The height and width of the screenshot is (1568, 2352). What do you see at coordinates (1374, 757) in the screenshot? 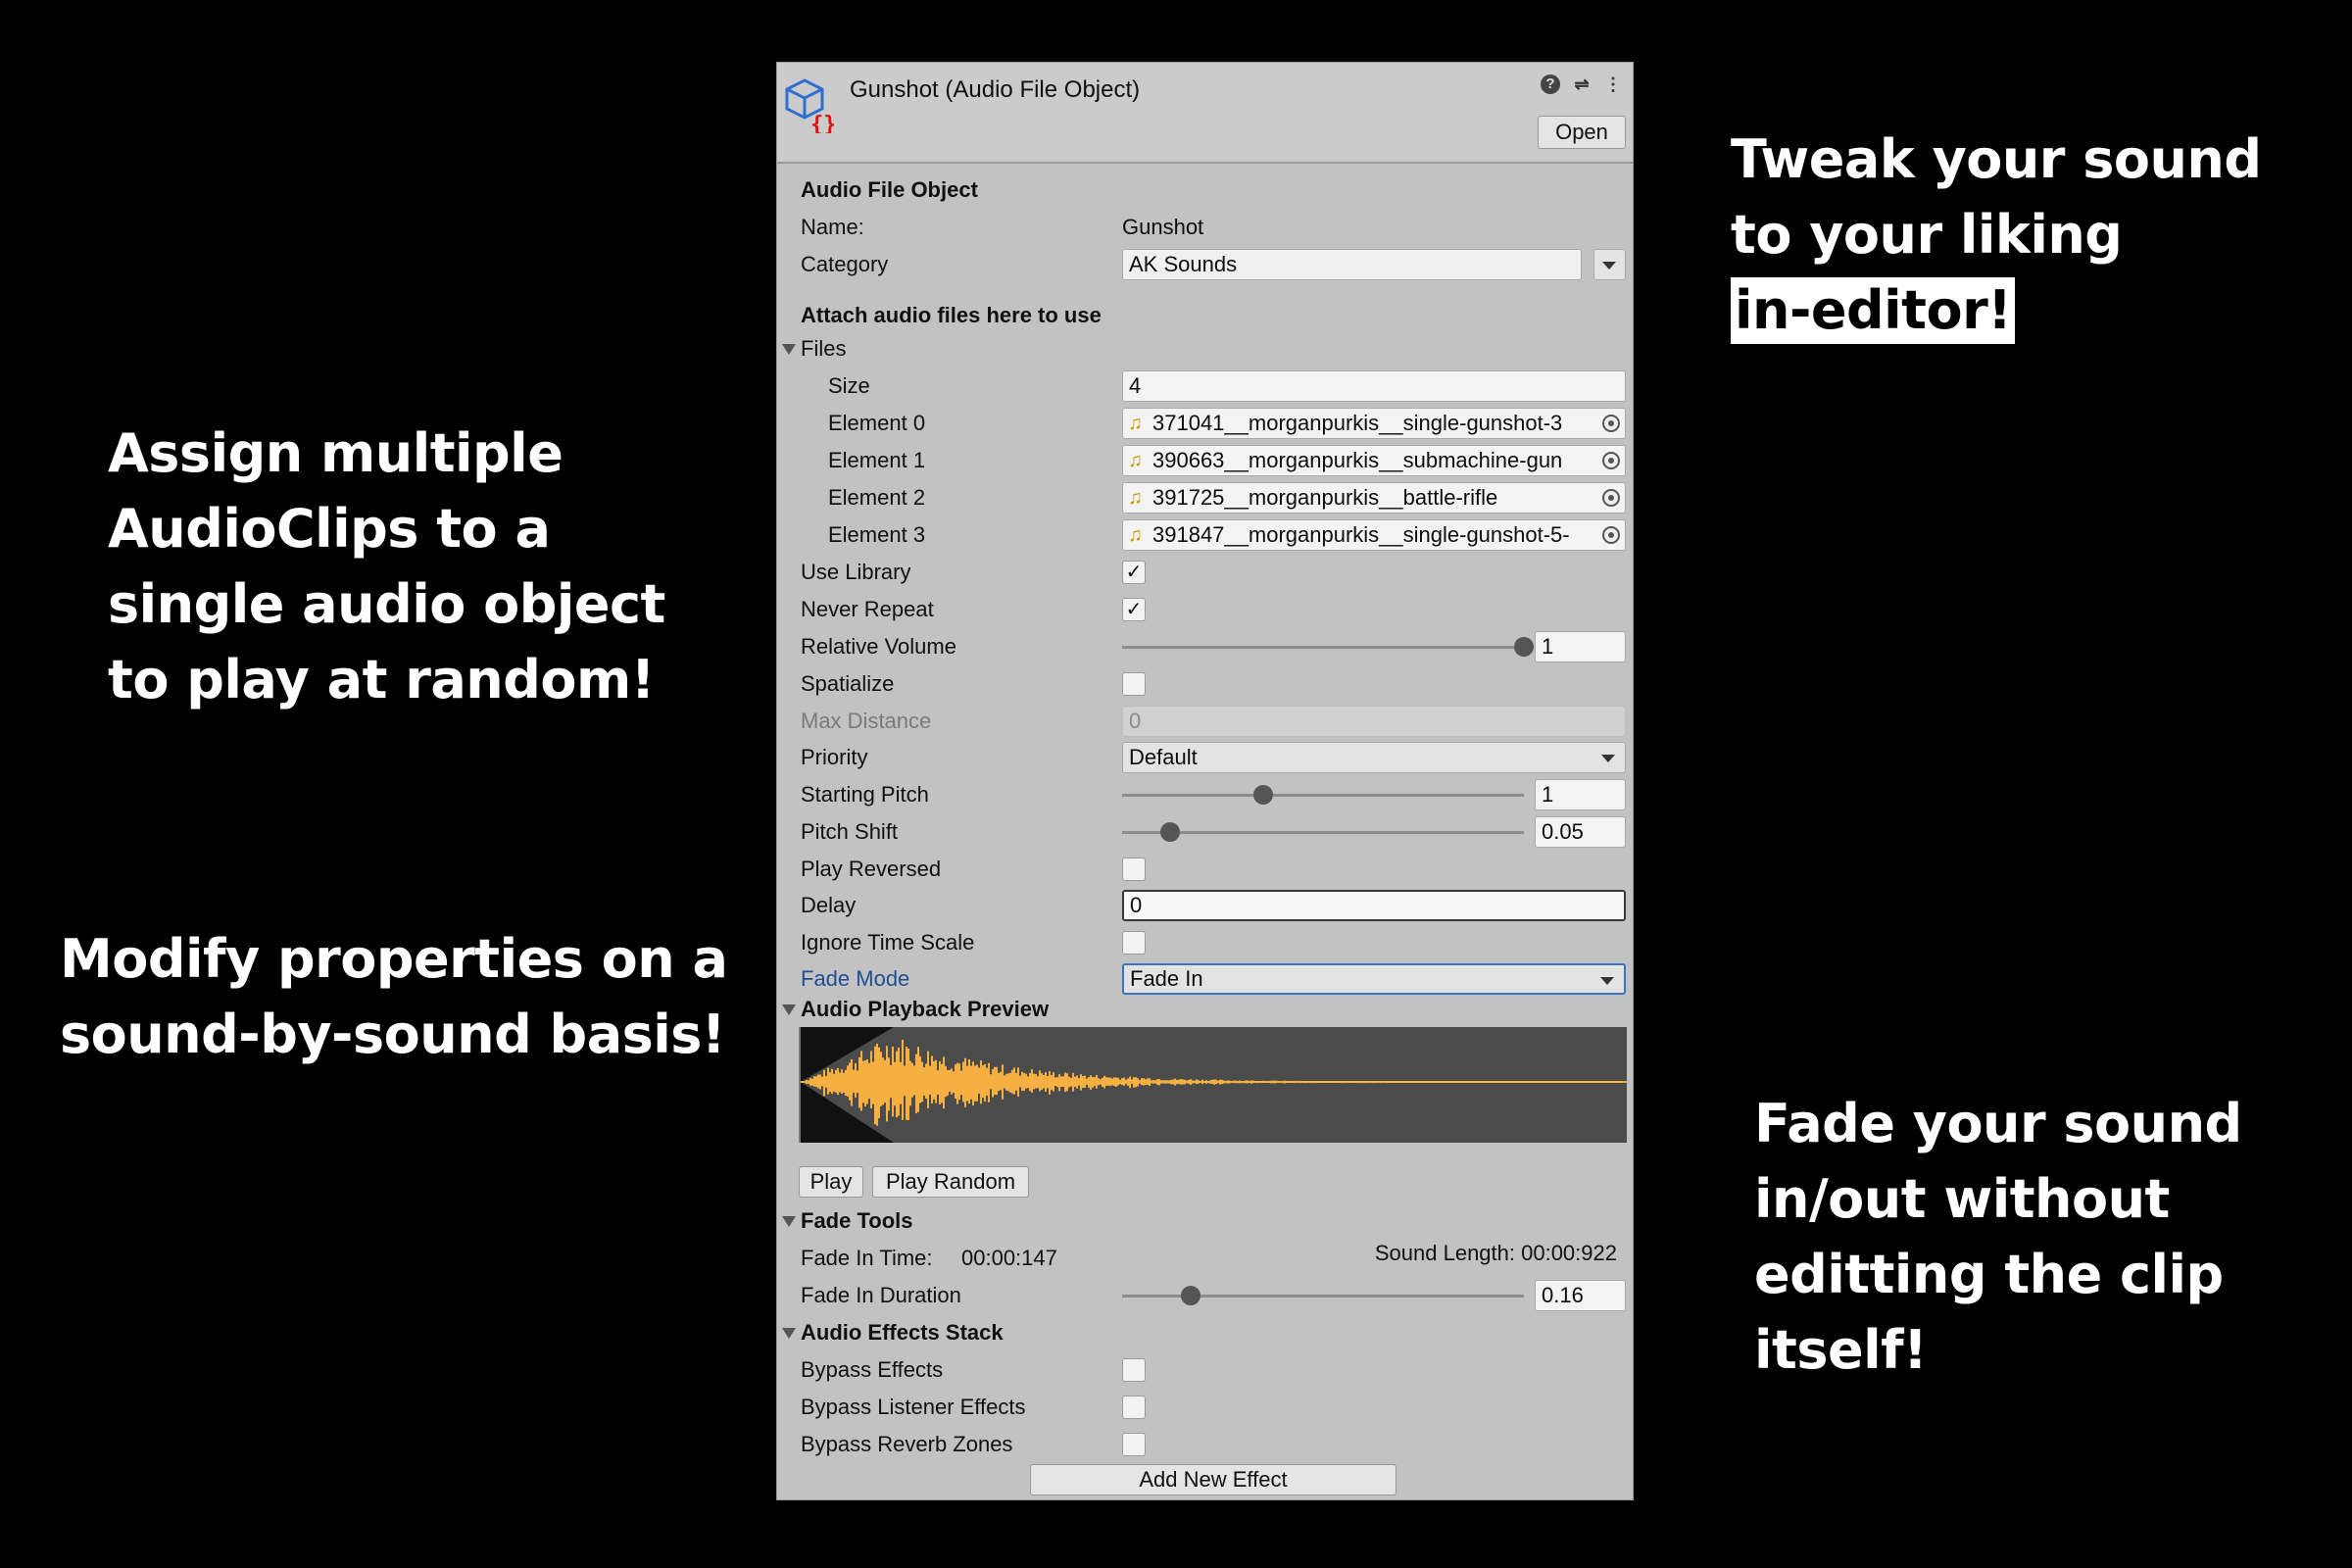
I see `priority-dropdown: Default` at bounding box center [1374, 757].